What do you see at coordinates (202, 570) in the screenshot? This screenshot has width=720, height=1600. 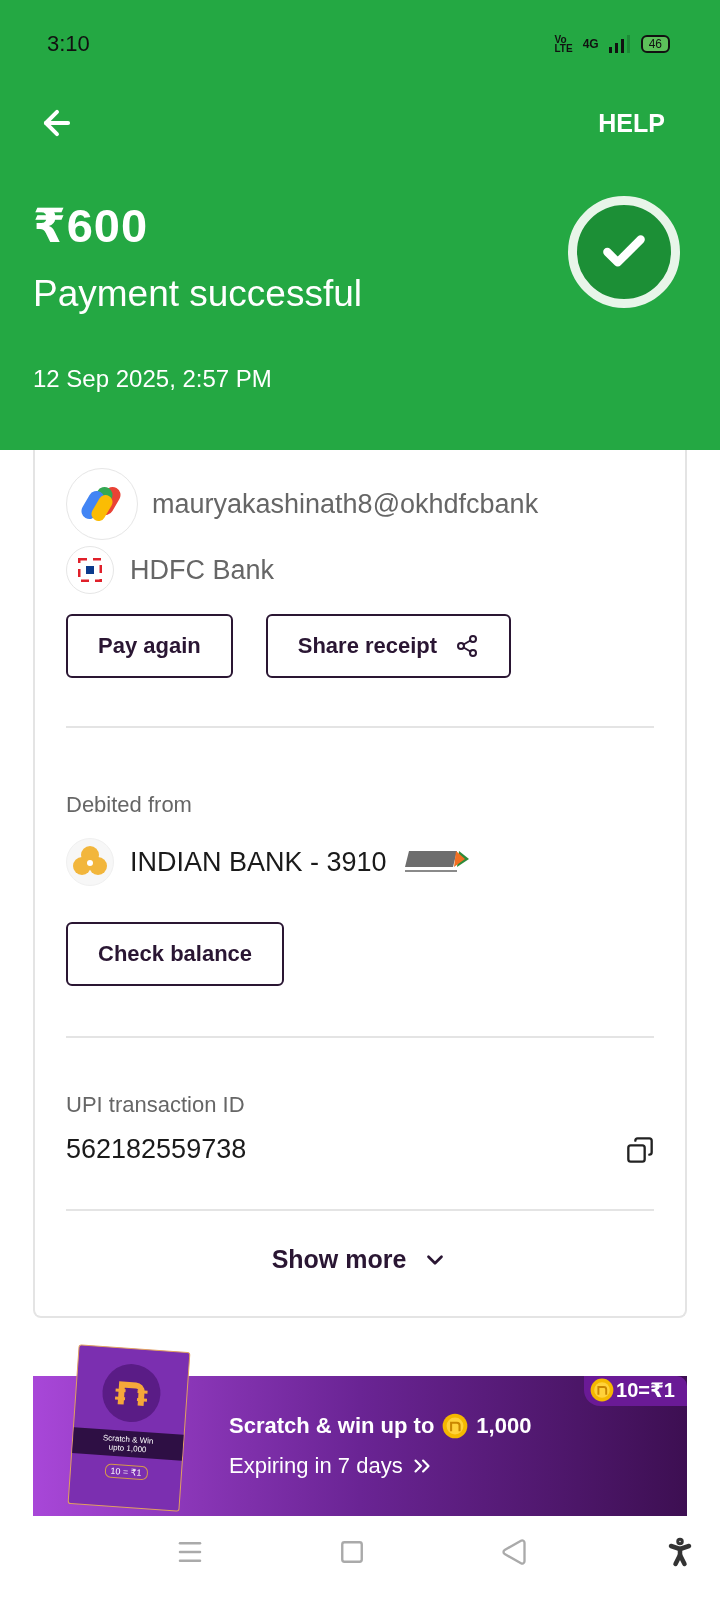 I see `recipient-bank: HDFC Bank` at bounding box center [202, 570].